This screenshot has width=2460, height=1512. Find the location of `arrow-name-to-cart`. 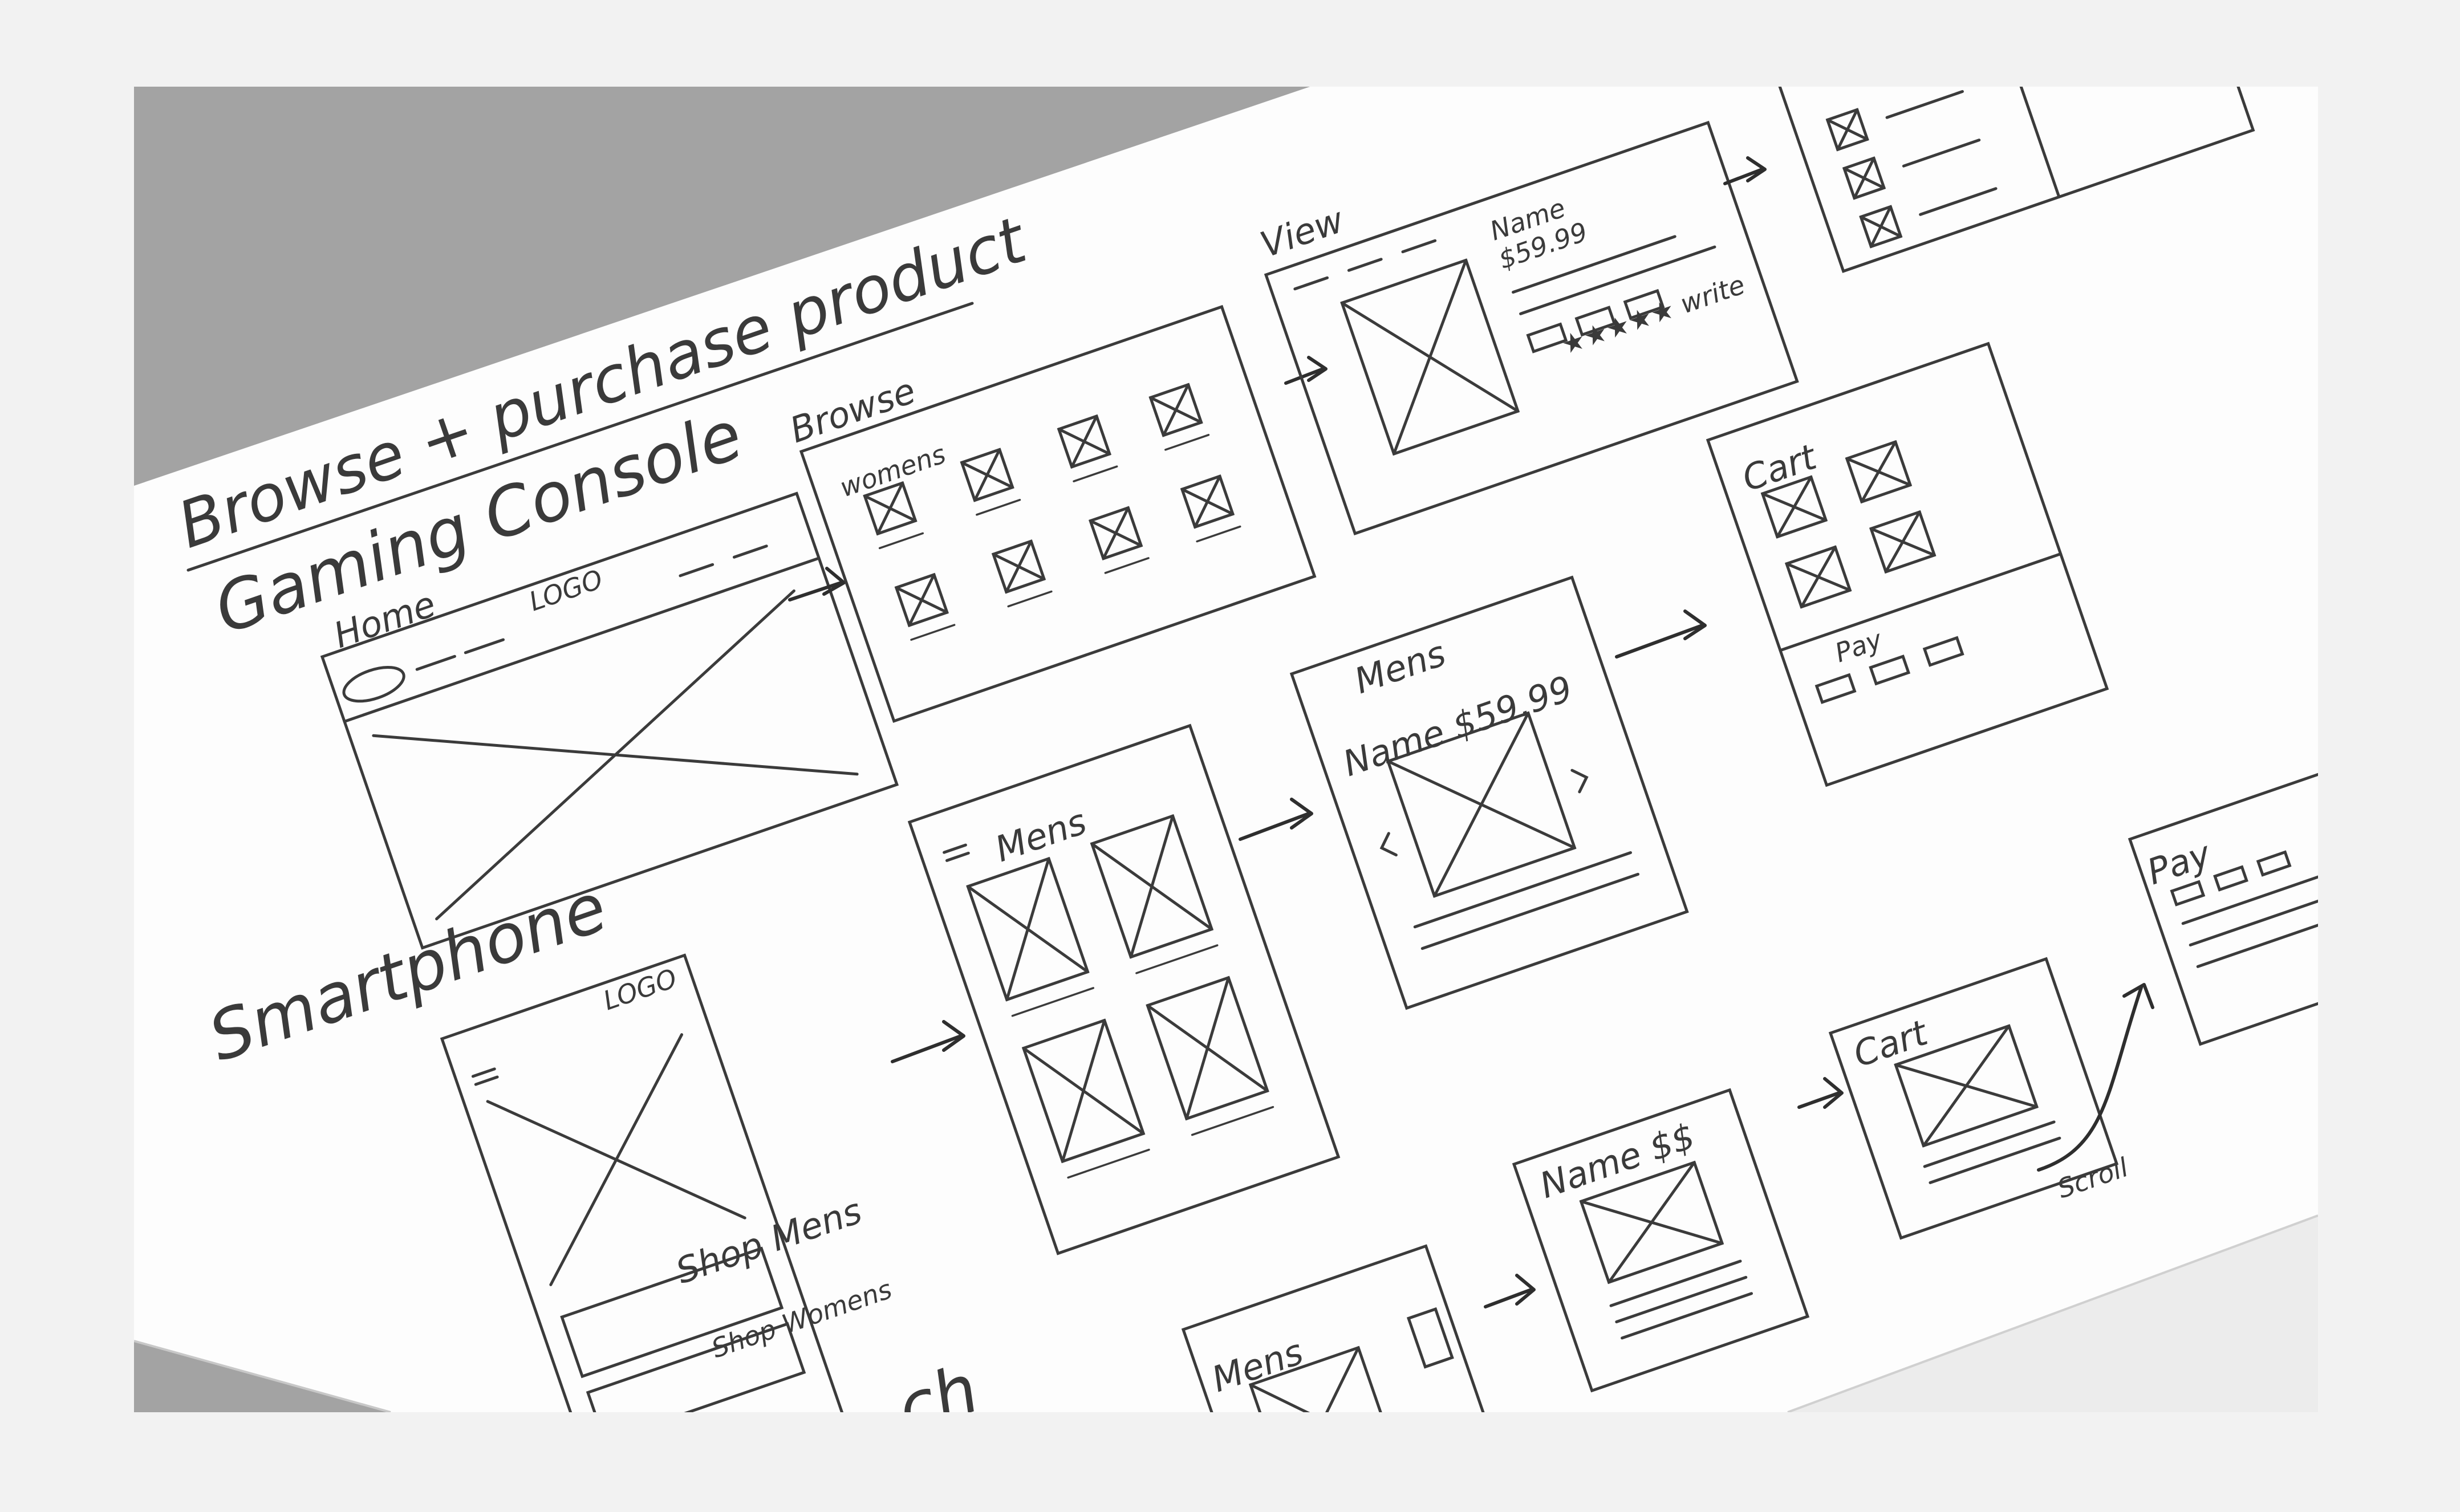

arrow-name-to-cart is located at coordinates (1820, 1093).